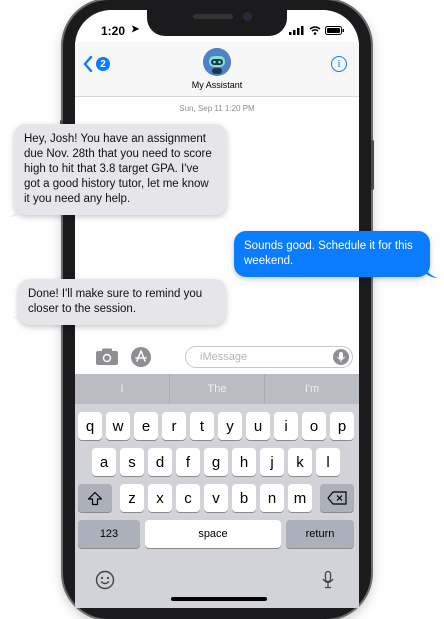 The image size is (444, 619). I want to click on keyboard-row-3: z x c v b n m, so click(217, 498).